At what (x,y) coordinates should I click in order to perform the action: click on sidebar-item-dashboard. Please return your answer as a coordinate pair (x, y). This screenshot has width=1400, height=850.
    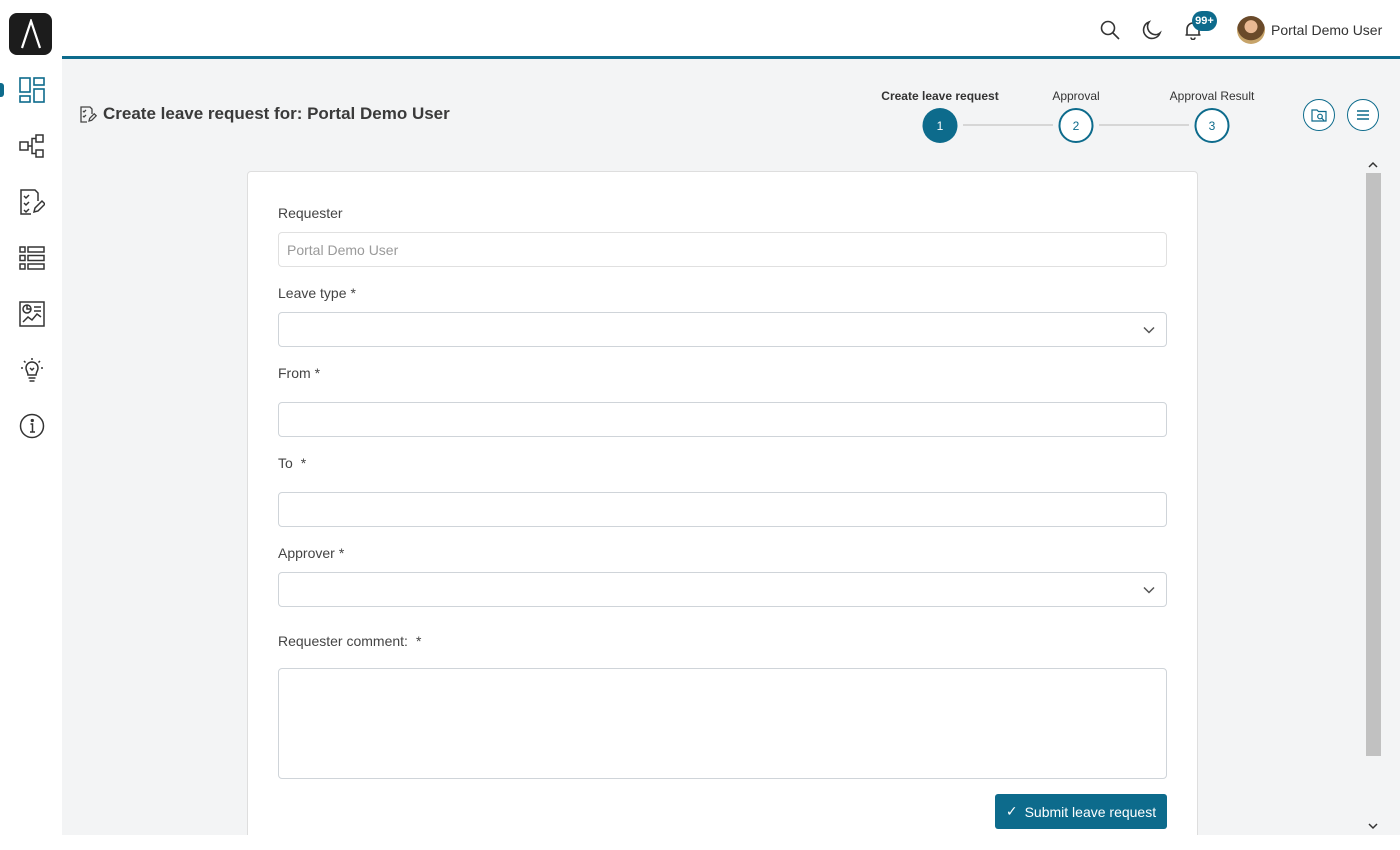
    Looking at the image, I should click on (32, 90).